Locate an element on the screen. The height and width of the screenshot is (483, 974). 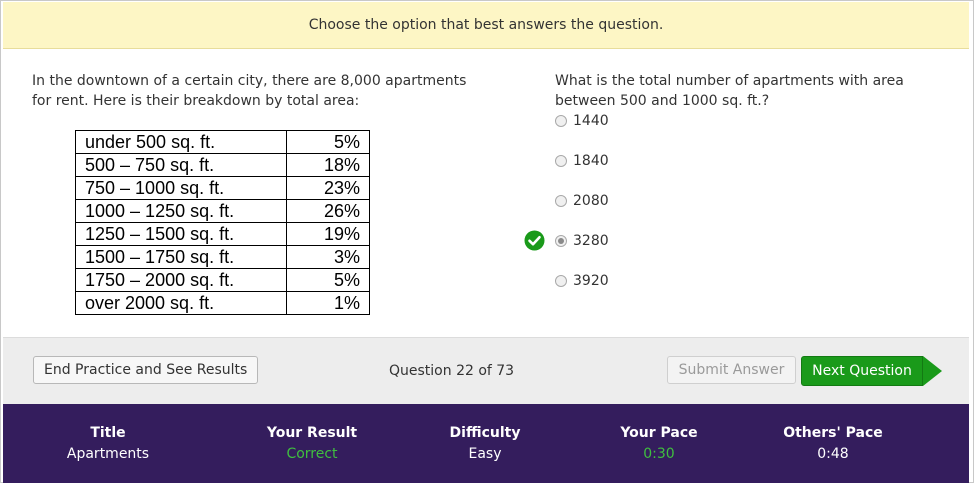
option-label: 2080 is located at coordinates (591, 201).